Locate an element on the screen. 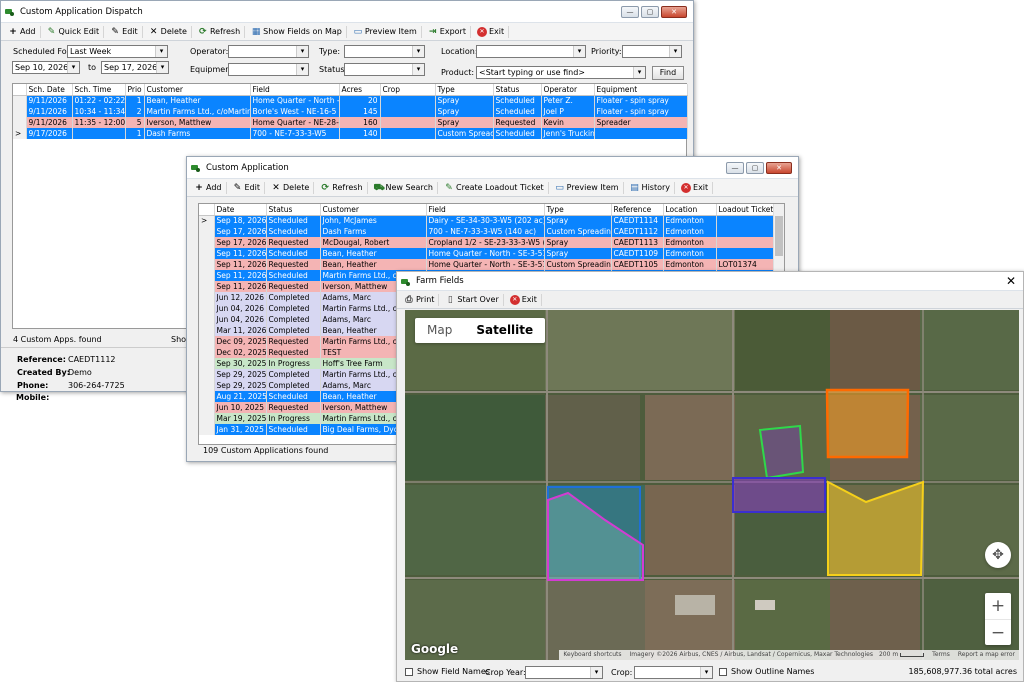  custom-app-column-header: Field is located at coordinates (485, 210).